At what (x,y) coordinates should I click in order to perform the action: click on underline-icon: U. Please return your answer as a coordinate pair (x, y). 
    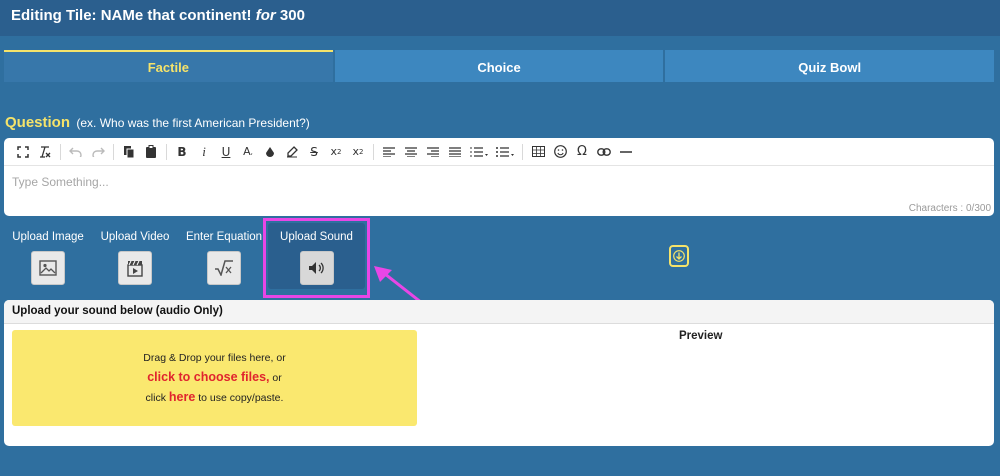
    Looking at the image, I should click on (226, 152).